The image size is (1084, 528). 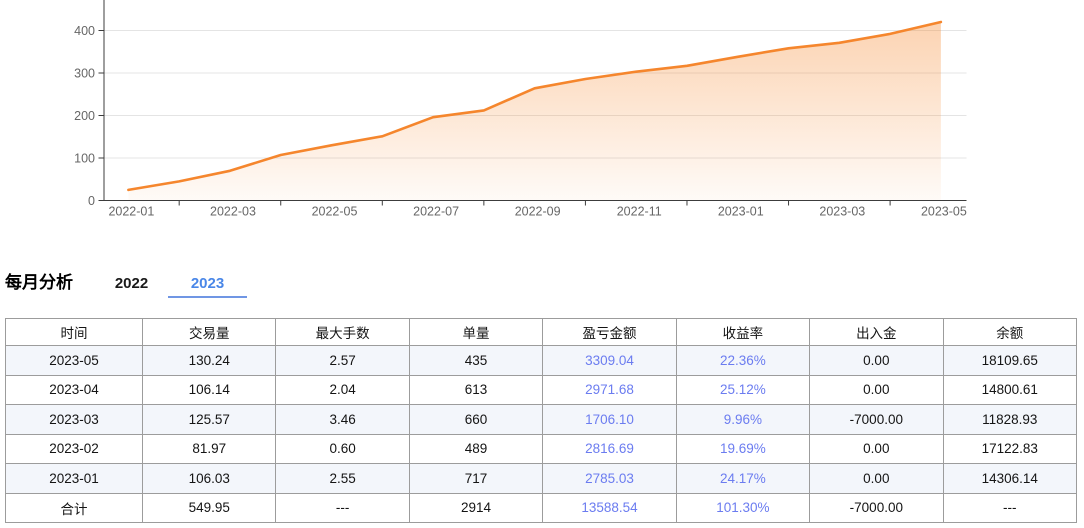 What do you see at coordinates (743, 419) in the screenshot?
I see `table-cell: 9.96%` at bounding box center [743, 419].